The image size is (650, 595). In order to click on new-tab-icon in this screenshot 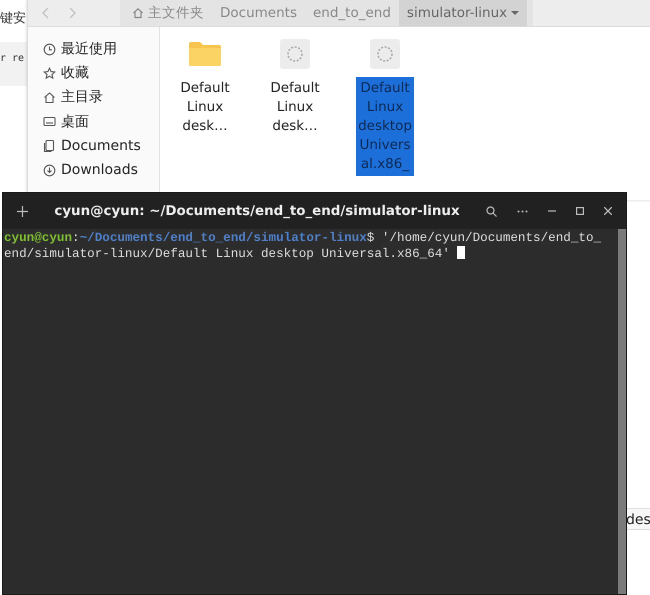, I will do `click(22, 211)`.